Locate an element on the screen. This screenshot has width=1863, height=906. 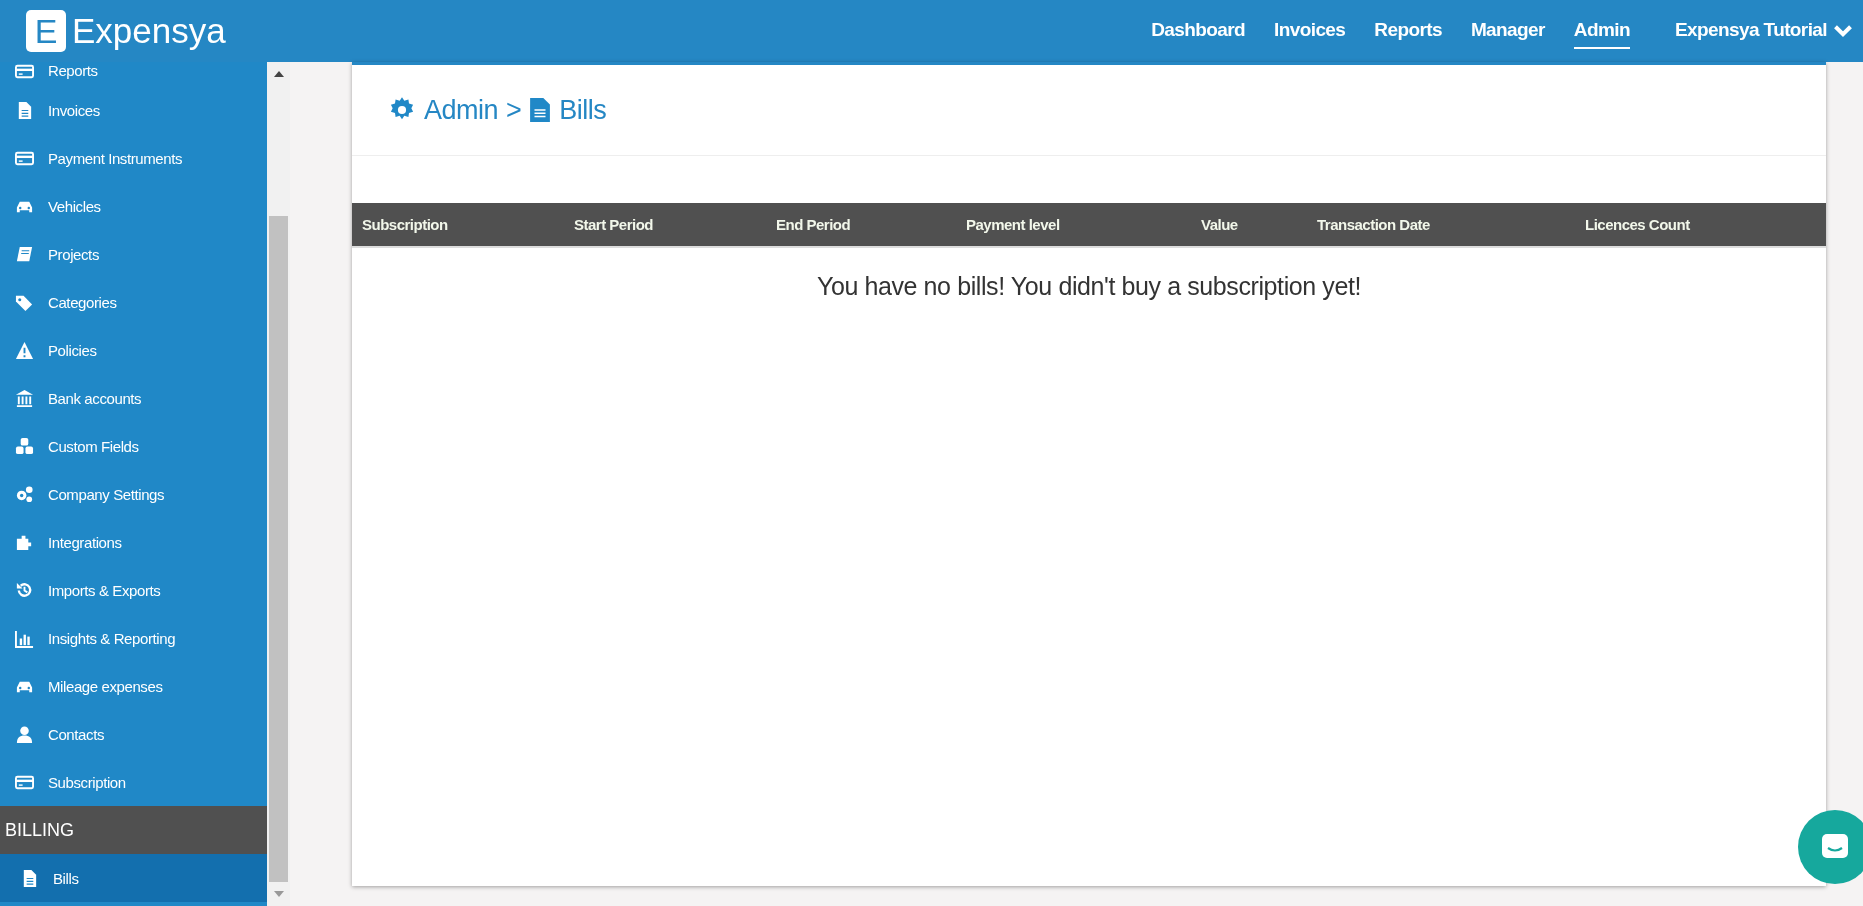
scrollbar is located at coordinates (278, 484).